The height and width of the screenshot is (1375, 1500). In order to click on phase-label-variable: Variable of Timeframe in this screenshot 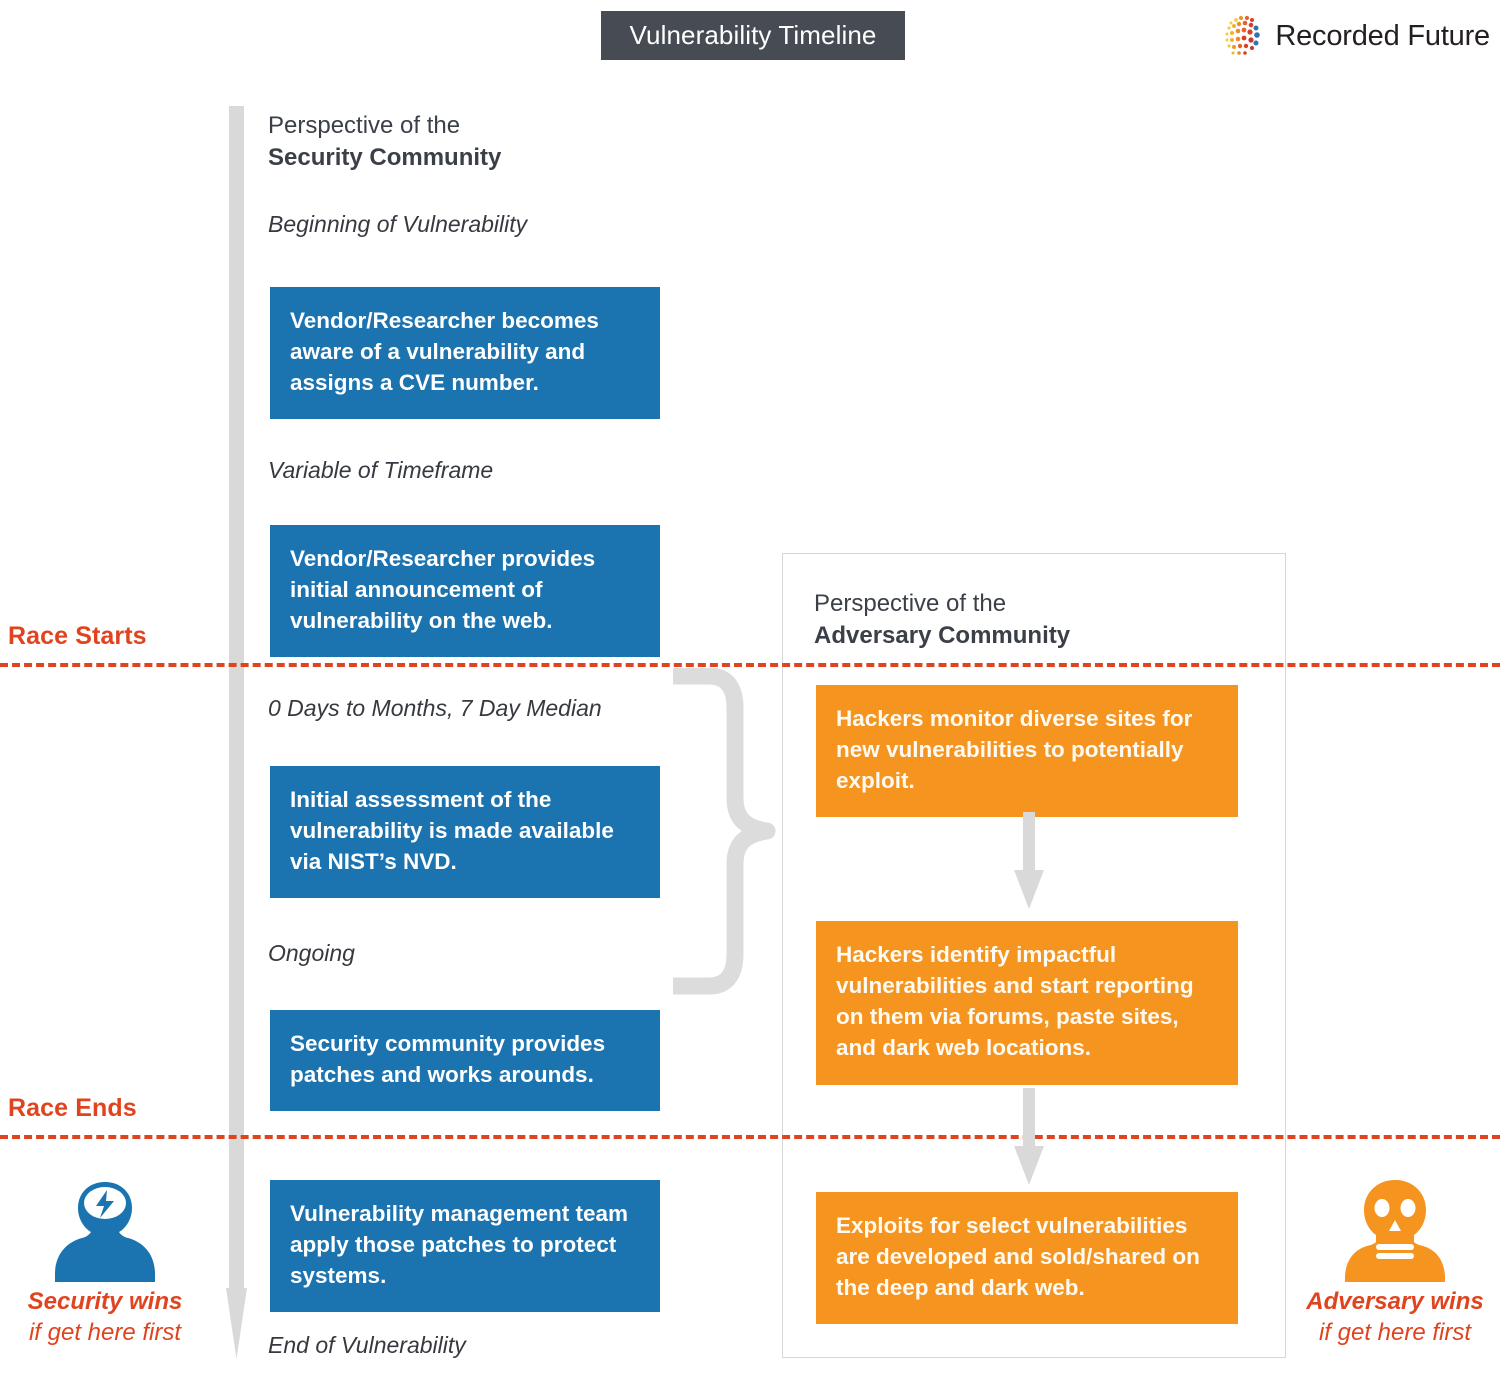, I will do `click(381, 470)`.